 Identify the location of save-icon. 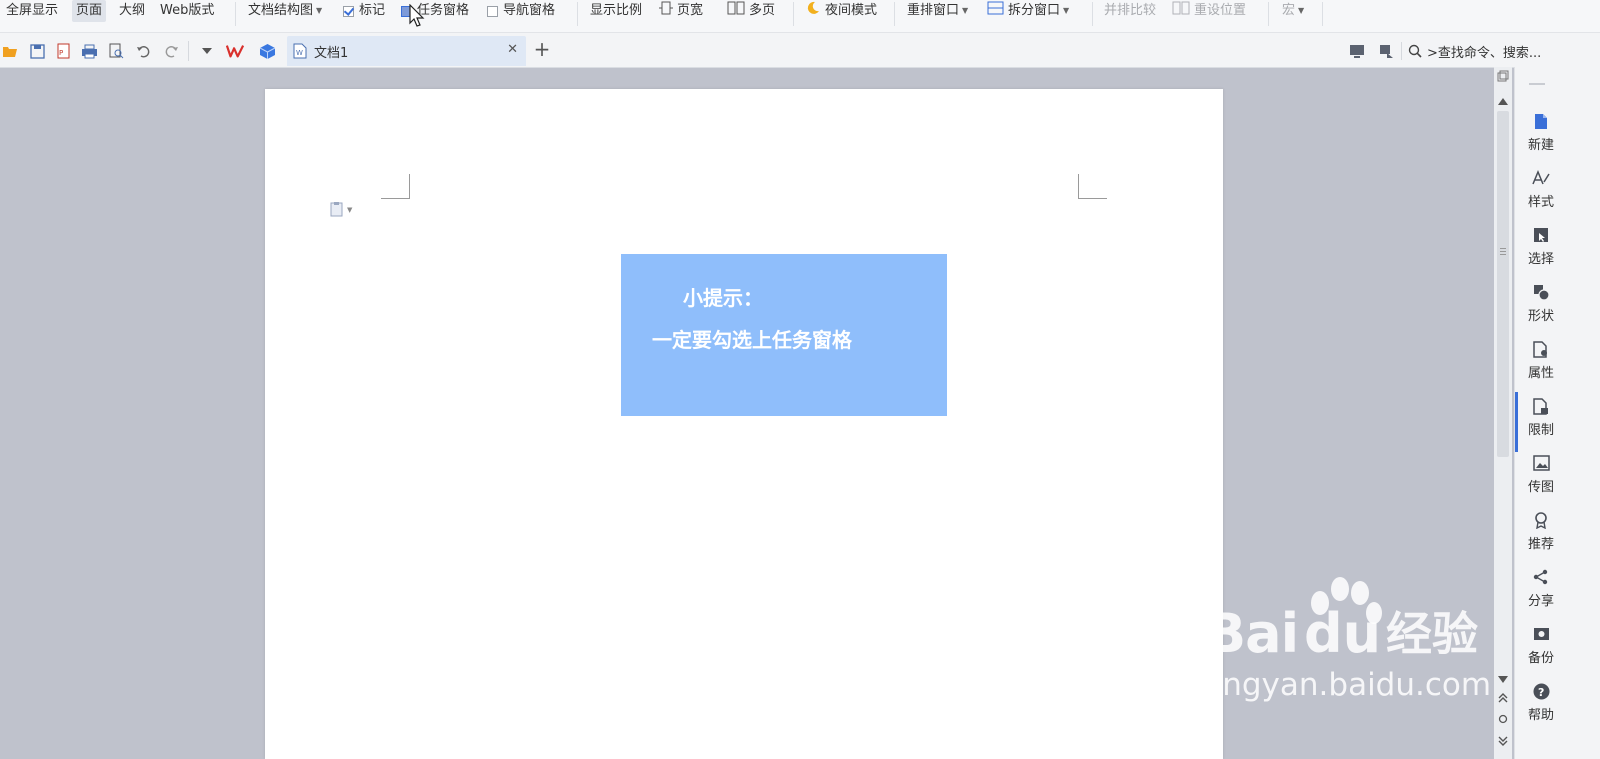
(37, 51).